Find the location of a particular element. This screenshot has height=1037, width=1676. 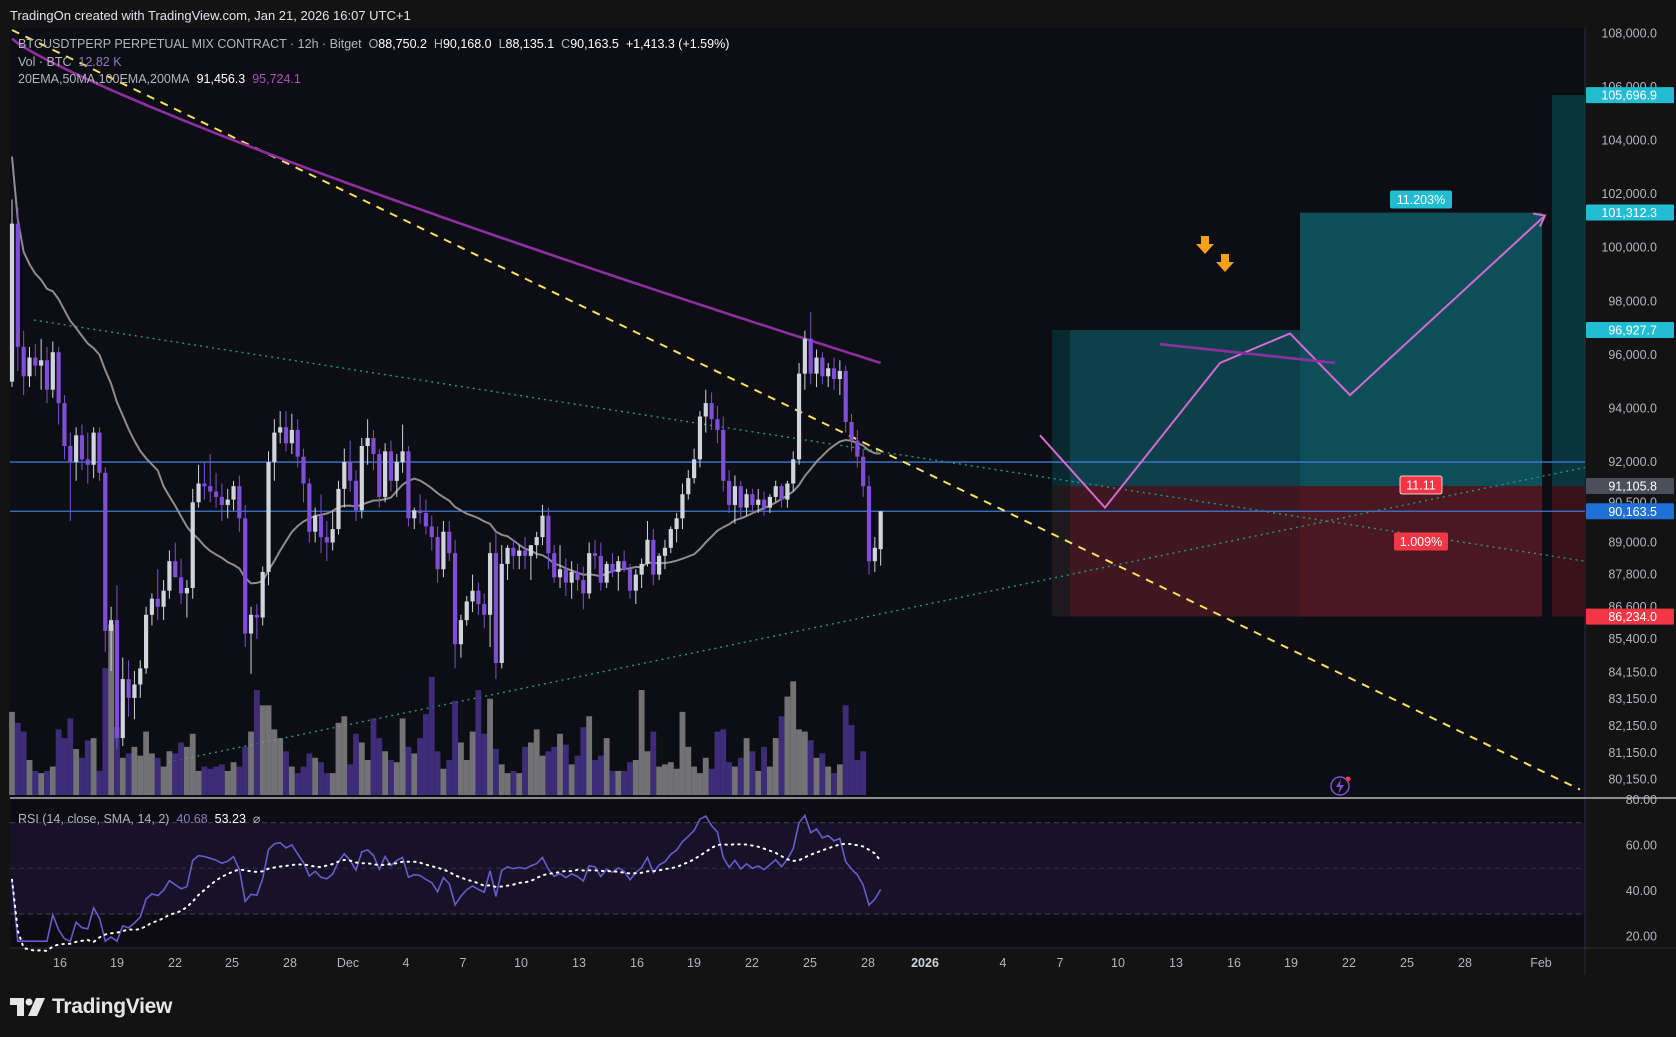

price-tick-label: 98,000.0 is located at coordinates (1632, 301).